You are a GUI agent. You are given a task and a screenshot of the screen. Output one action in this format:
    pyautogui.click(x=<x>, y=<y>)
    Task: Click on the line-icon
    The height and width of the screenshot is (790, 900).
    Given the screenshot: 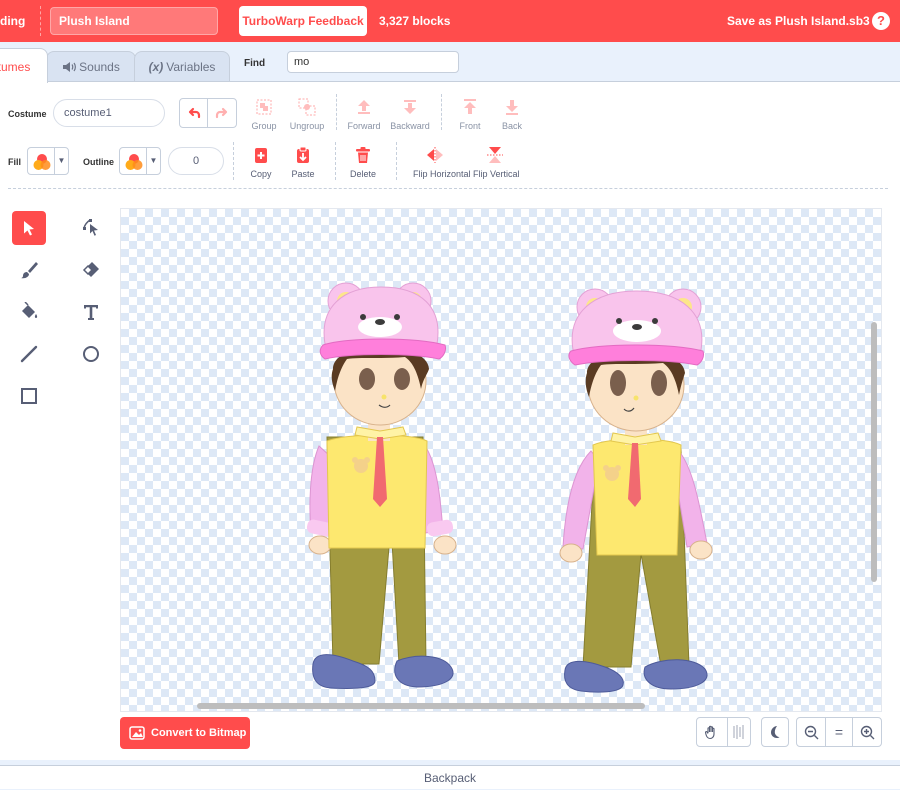 What is the action you would take?
    pyautogui.click(x=29, y=354)
    